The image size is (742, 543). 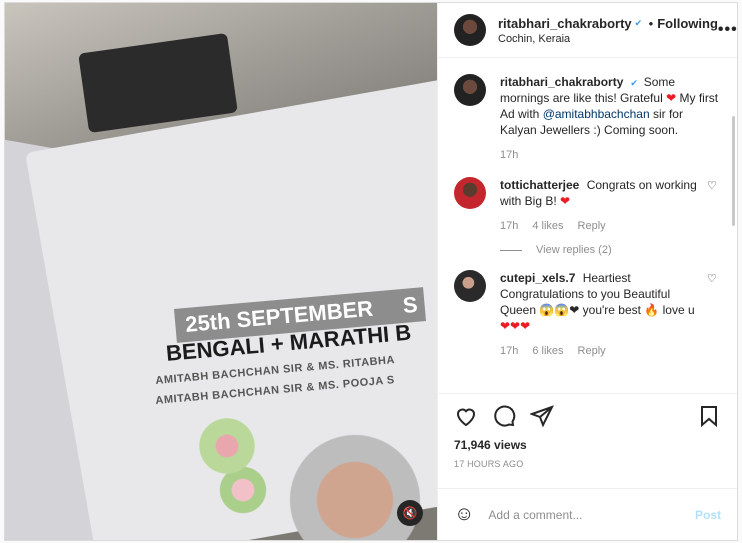 What do you see at coordinates (410, 513) in the screenshot?
I see `mute-icon: 🔇` at bounding box center [410, 513].